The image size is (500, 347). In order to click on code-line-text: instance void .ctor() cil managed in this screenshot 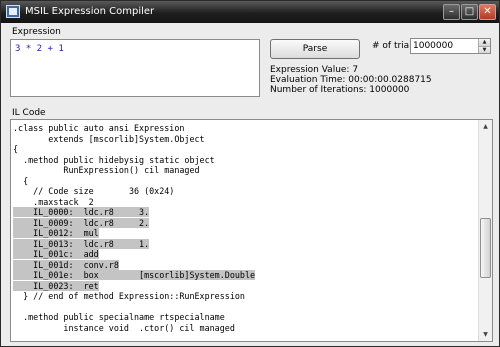, I will do `click(124, 327)`.